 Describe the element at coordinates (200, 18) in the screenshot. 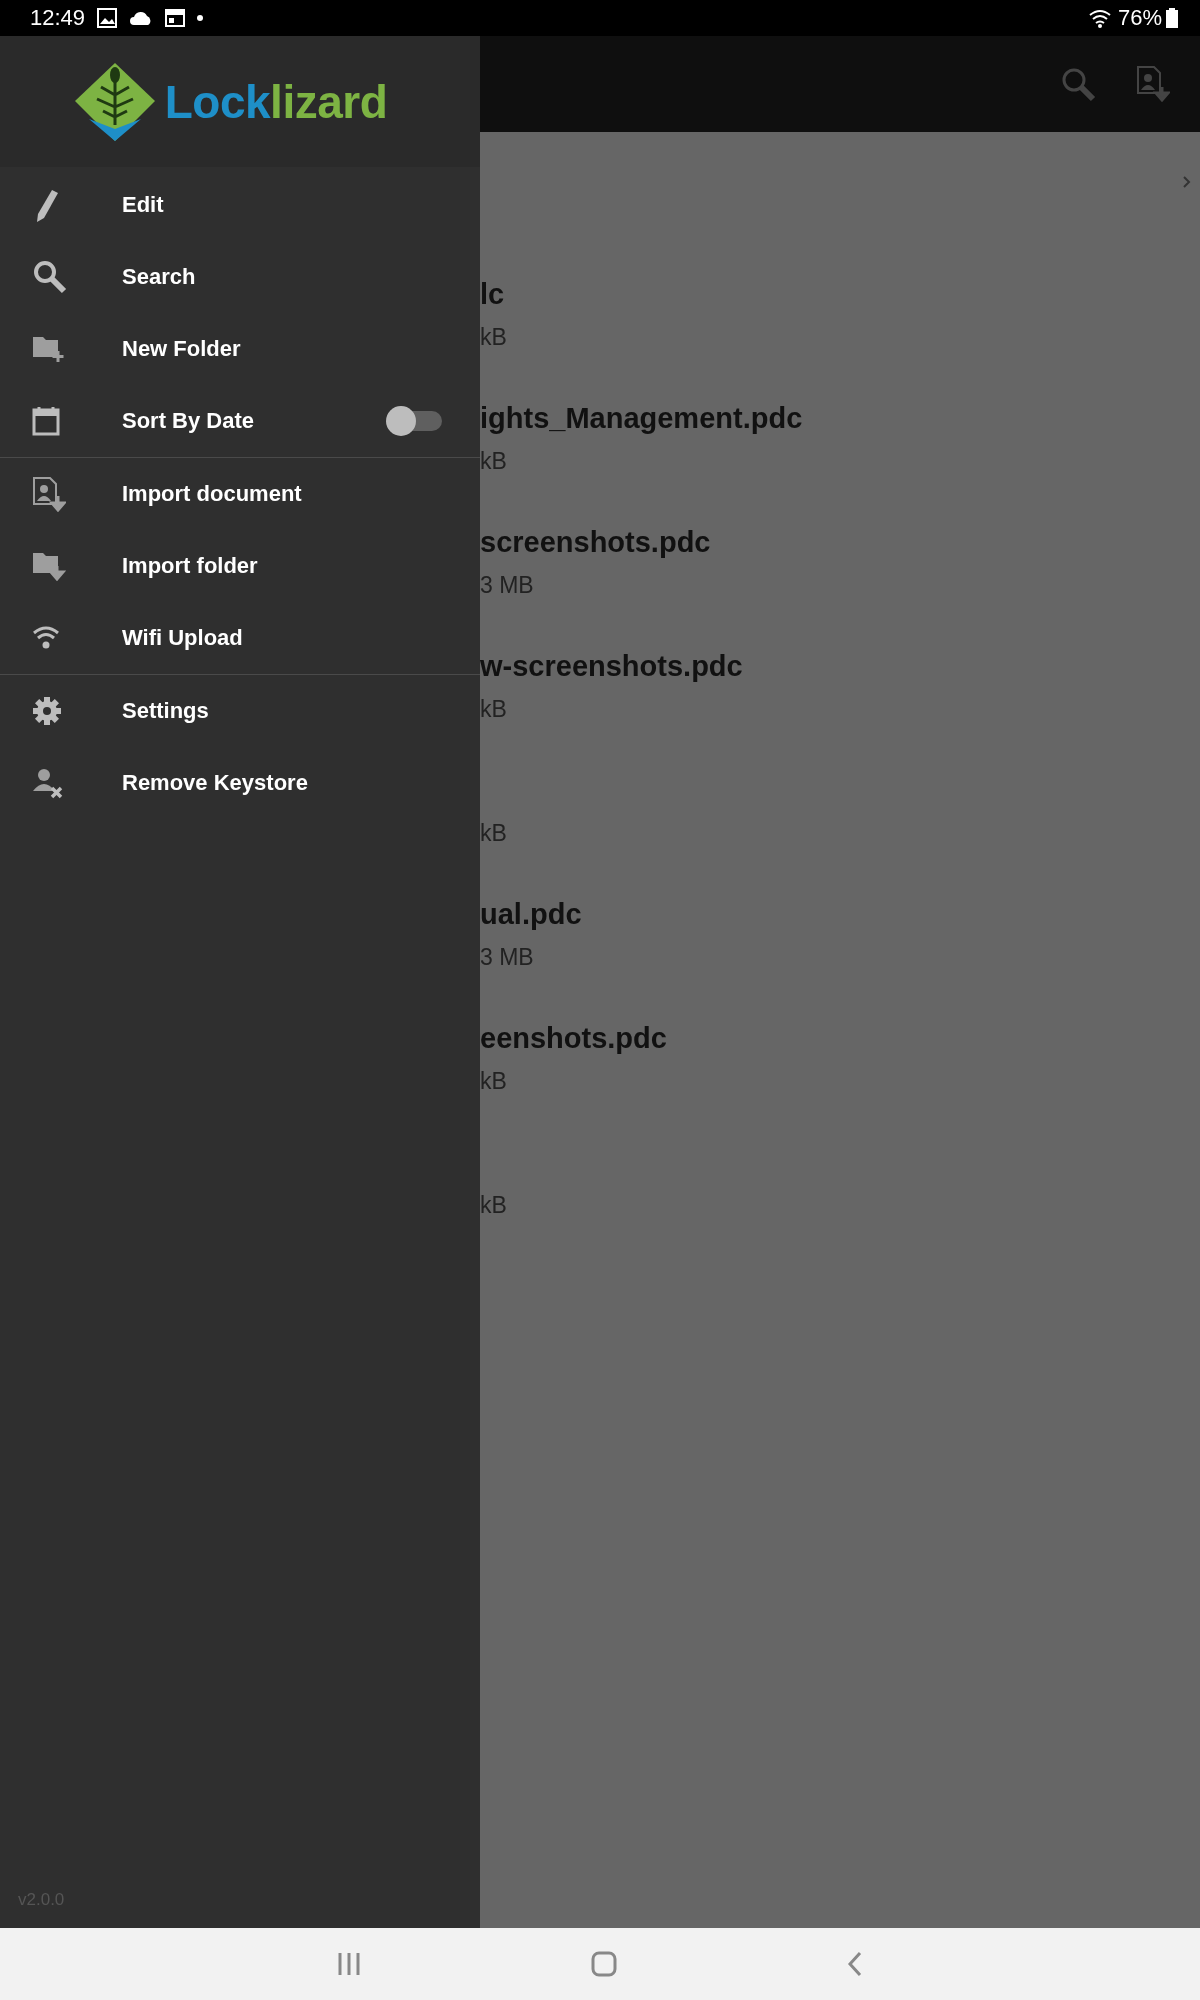

I see `dot-icon` at that location.